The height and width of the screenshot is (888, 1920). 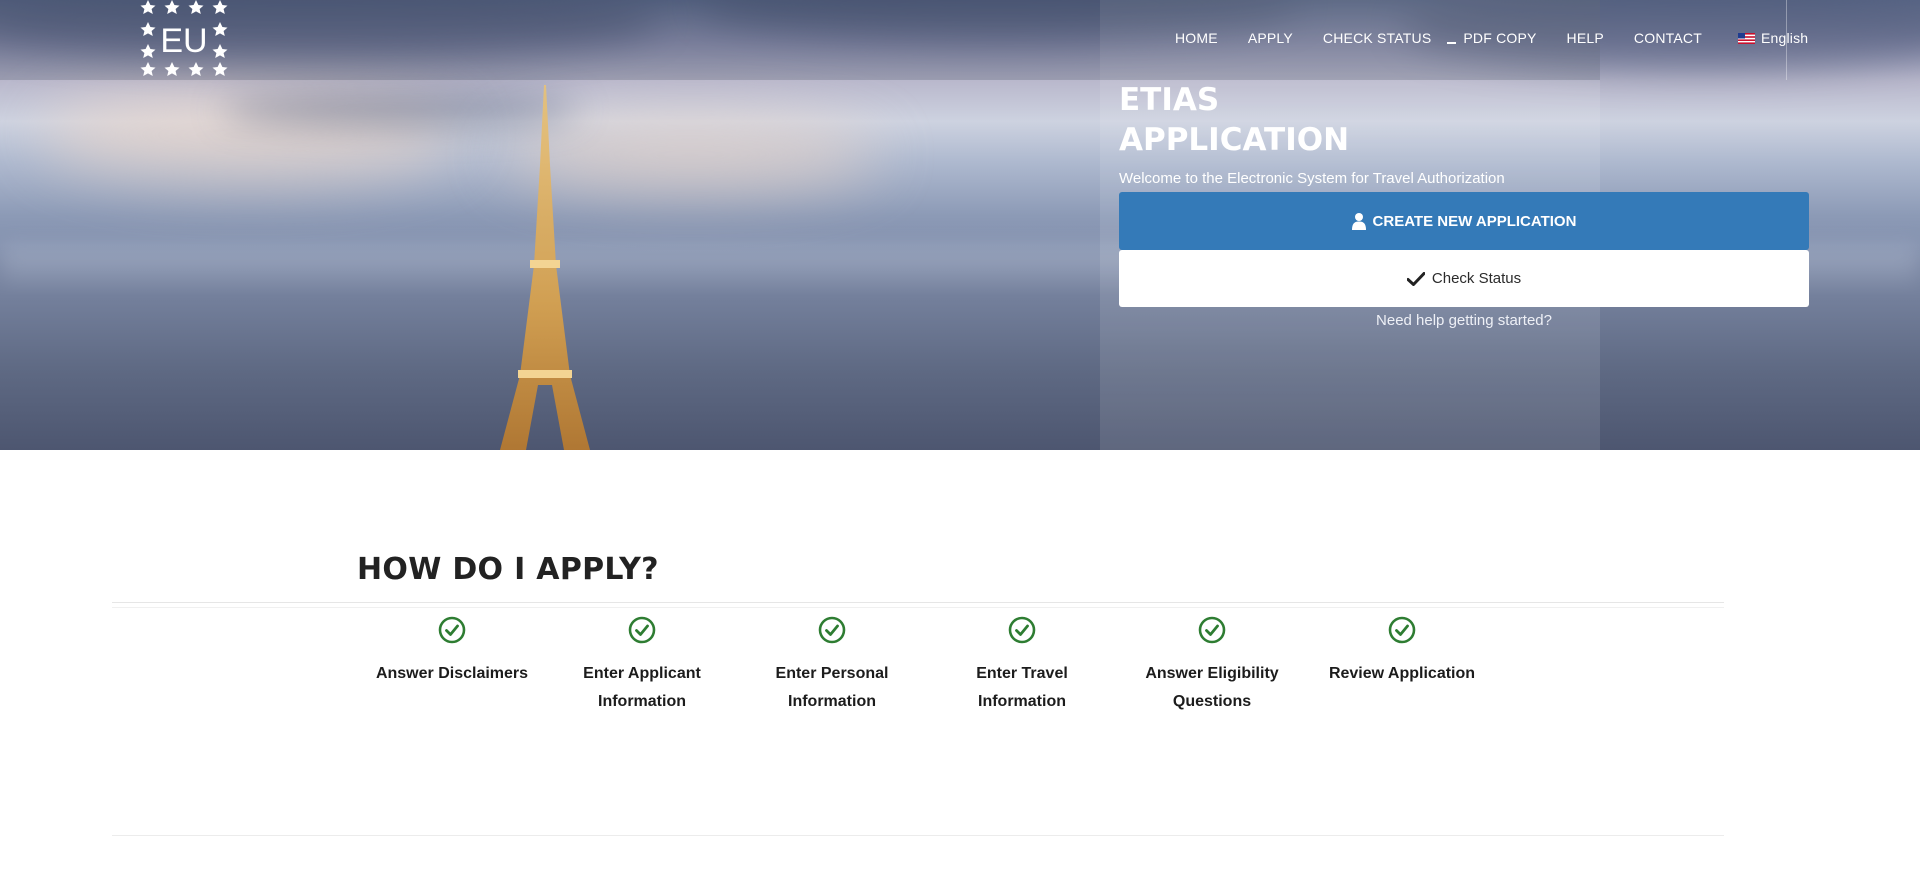 I want to click on step-answer-eligibility-questions: Answer Eligibility Questions, so click(x=1212, y=666).